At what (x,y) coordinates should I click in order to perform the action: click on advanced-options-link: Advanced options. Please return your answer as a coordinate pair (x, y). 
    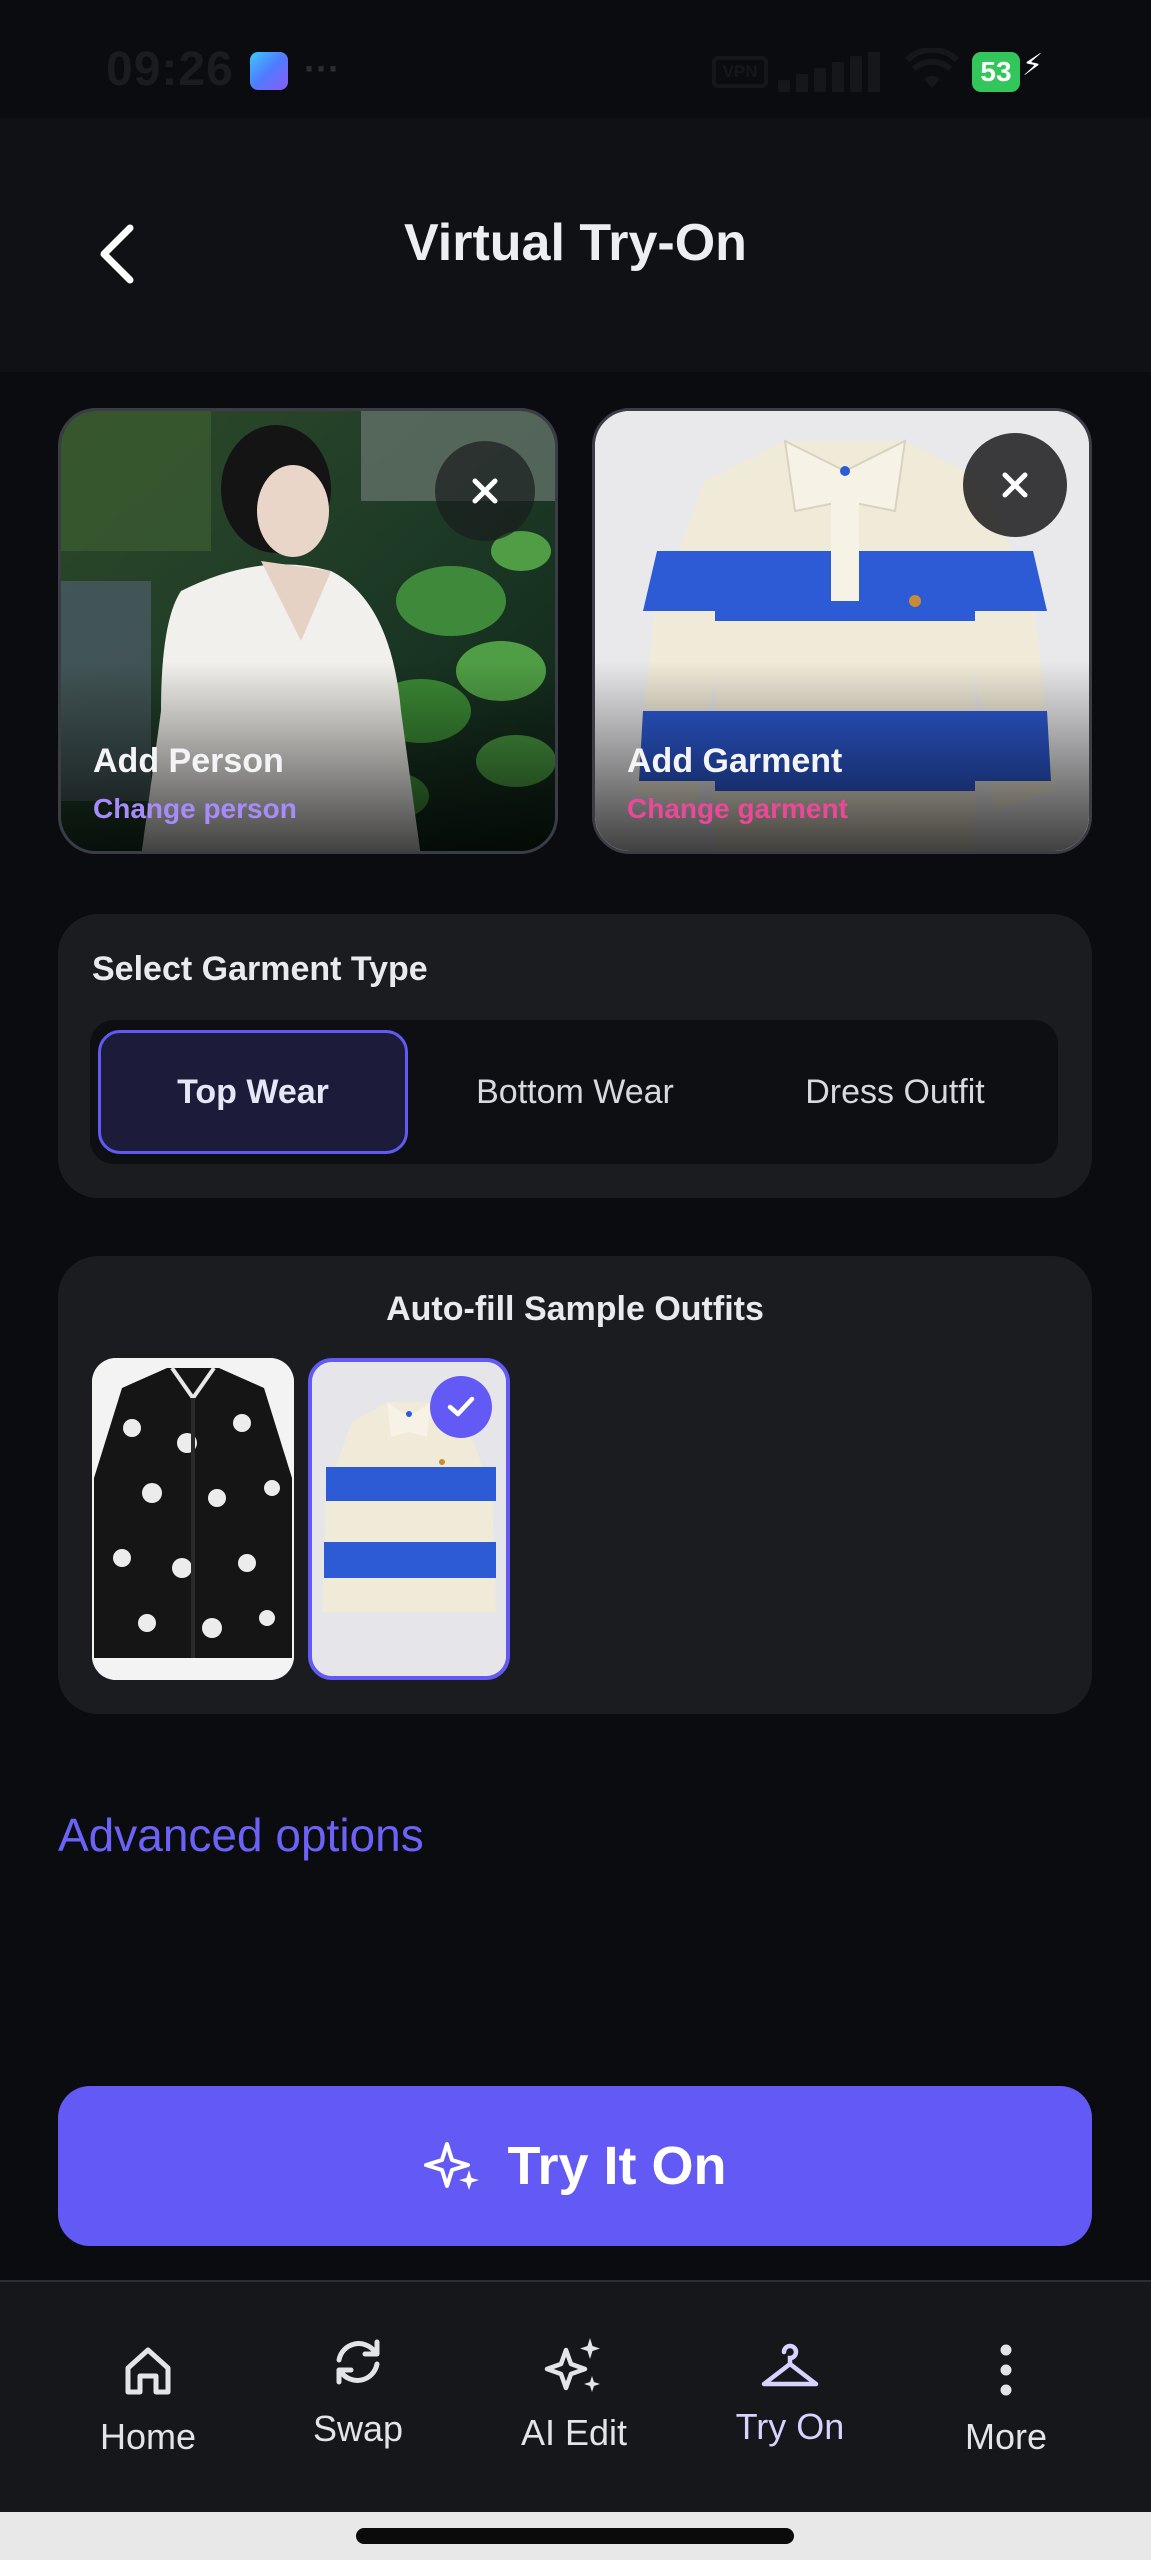
    Looking at the image, I should click on (241, 1835).